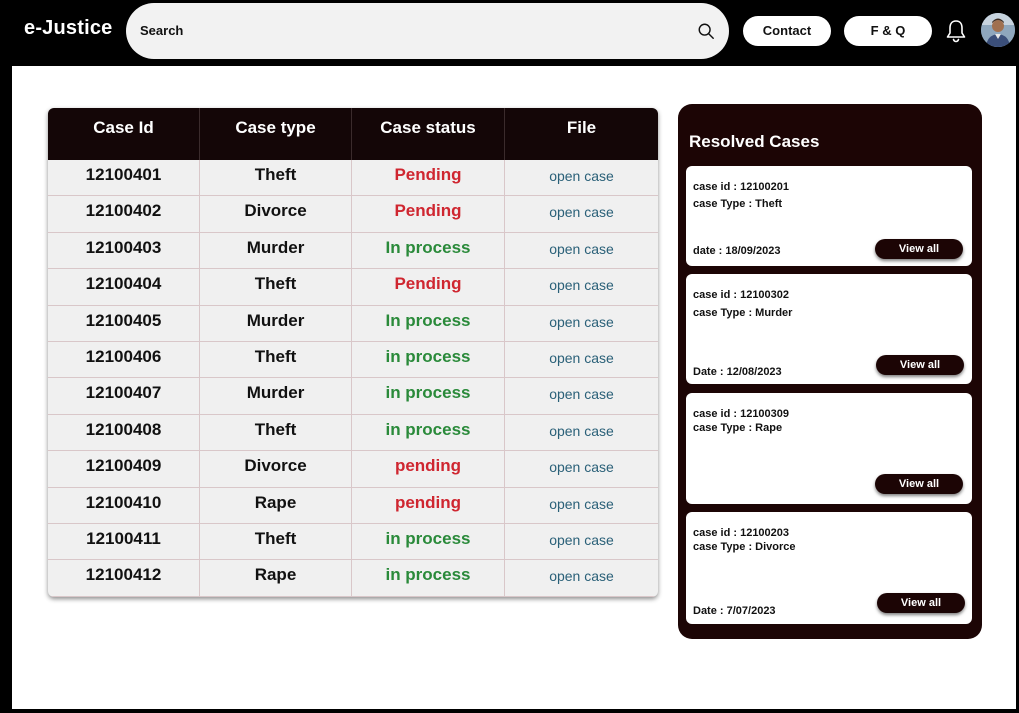  What do you see at coordinates (124, 178) in the screenshot?
I see `case-id-cell: 12100401` at bounding box center [124, 178].